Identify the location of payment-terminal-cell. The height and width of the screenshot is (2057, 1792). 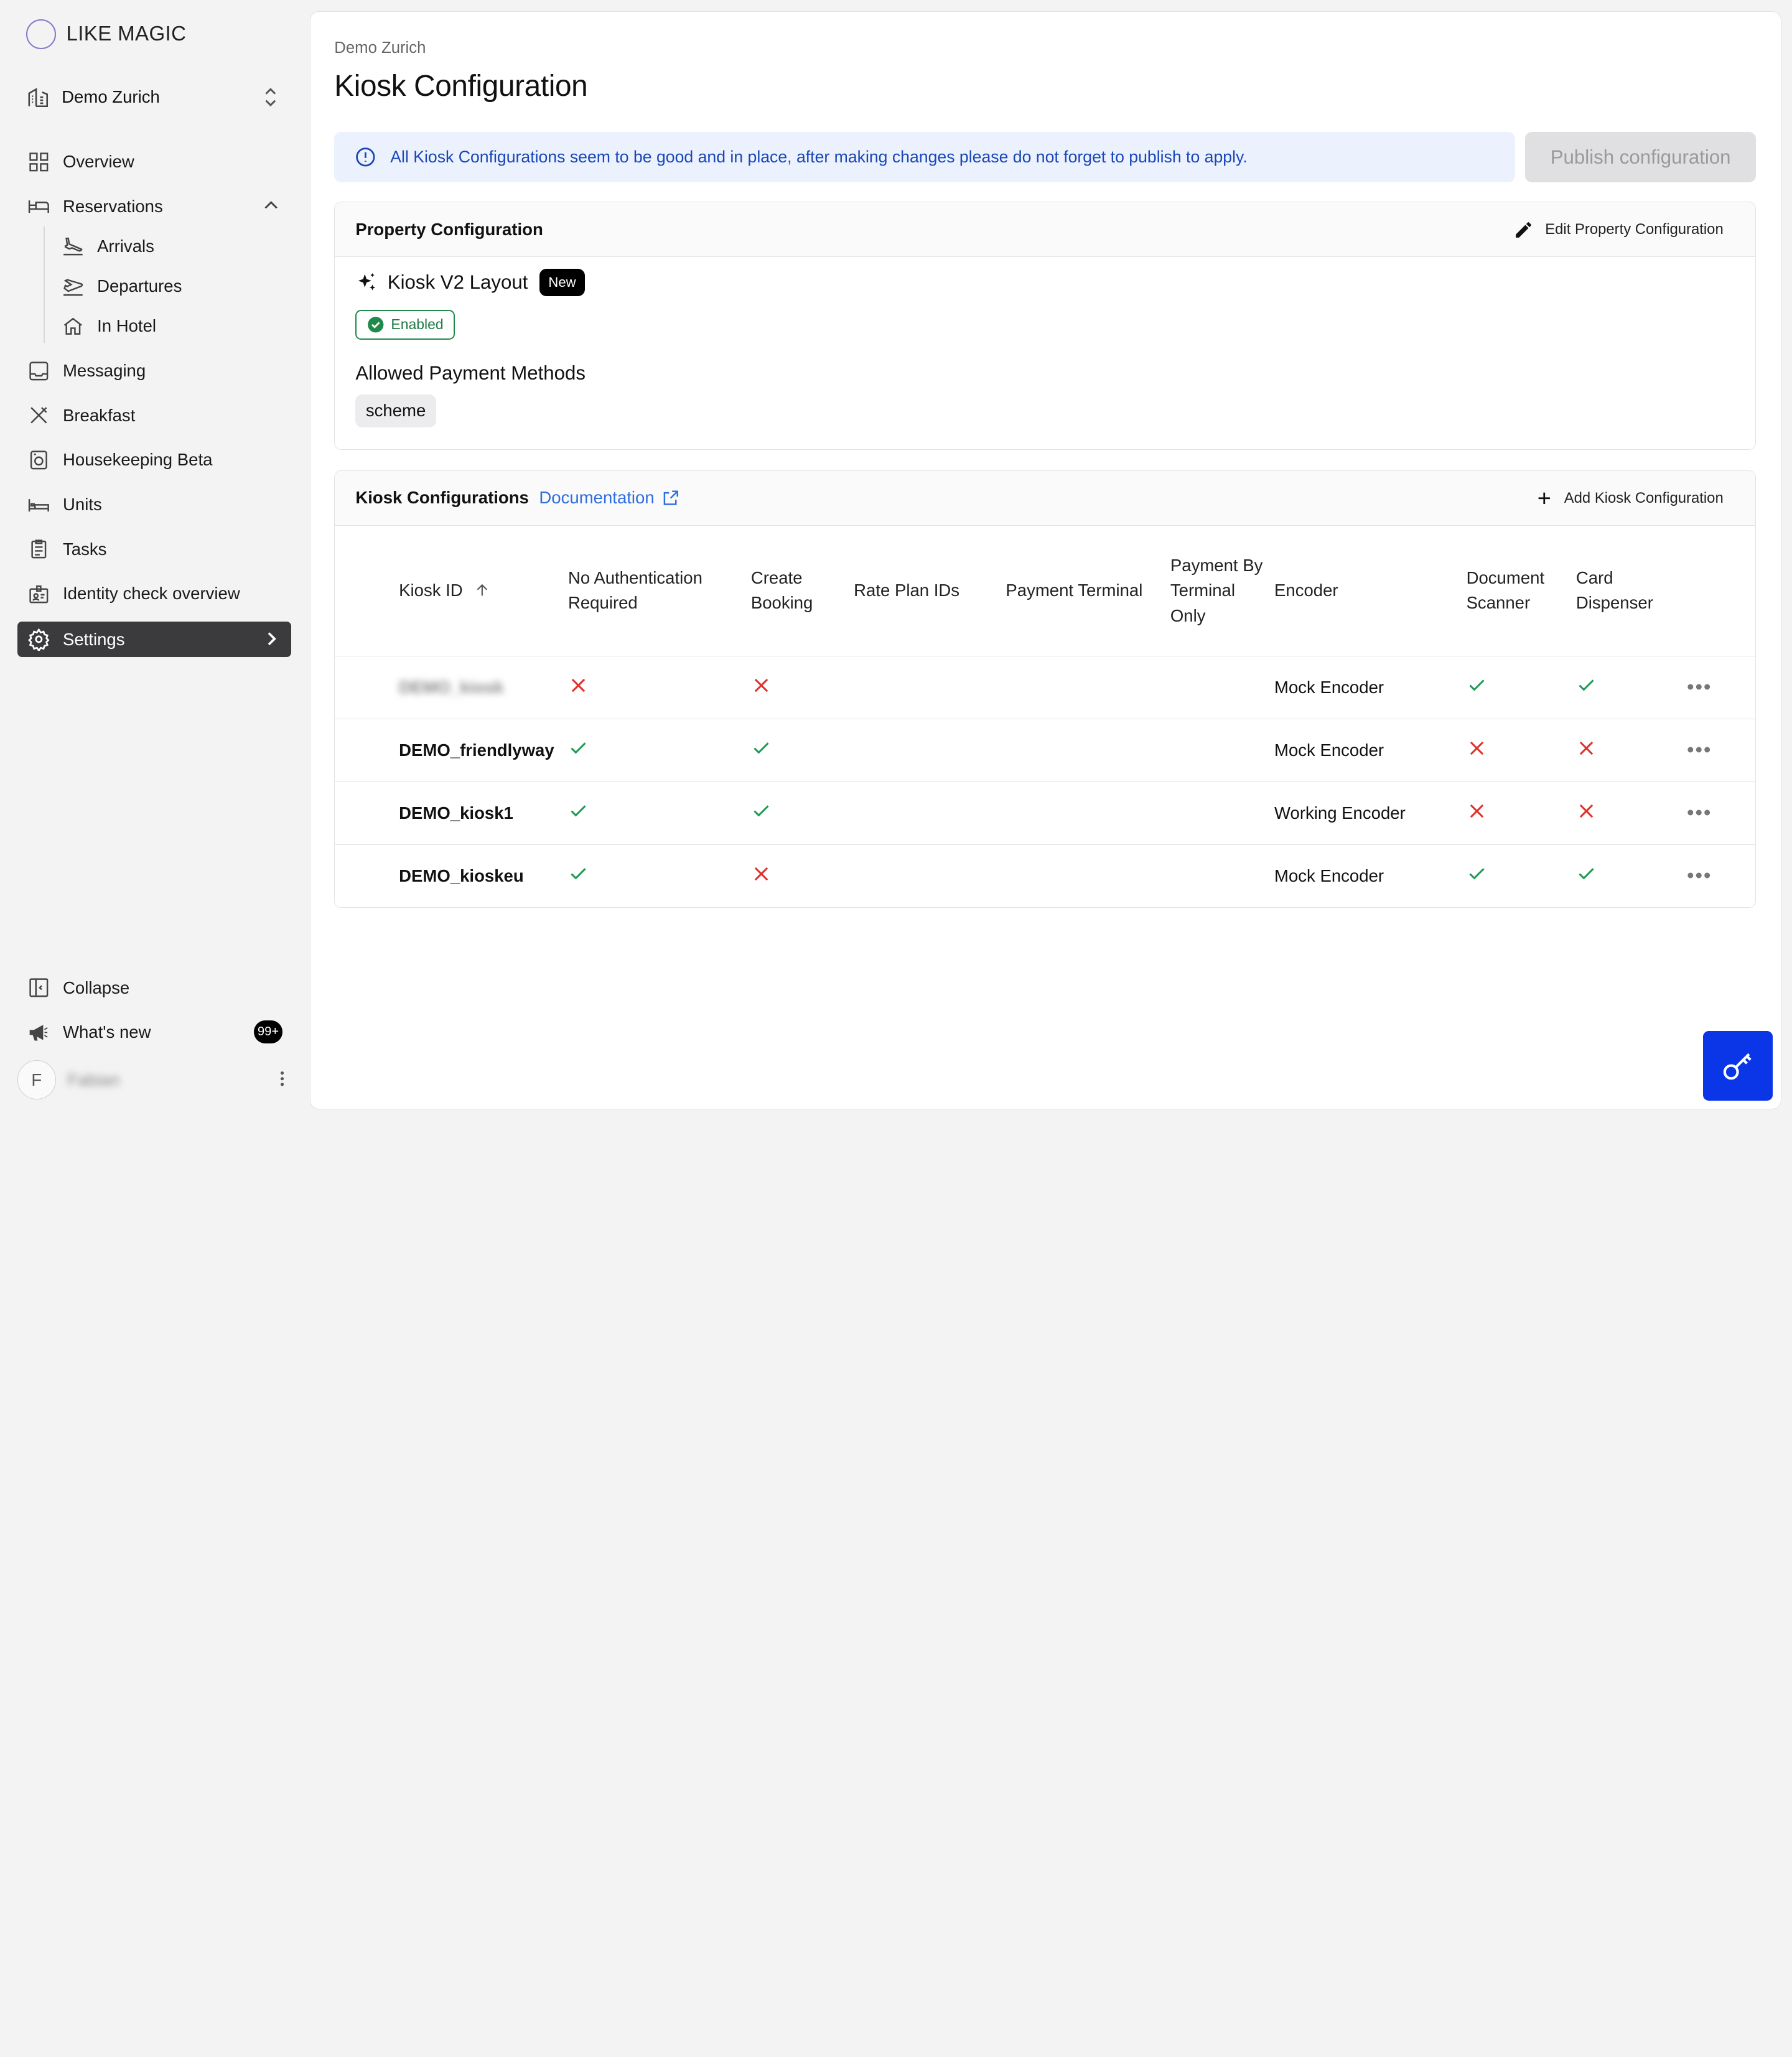
(1088, 687).